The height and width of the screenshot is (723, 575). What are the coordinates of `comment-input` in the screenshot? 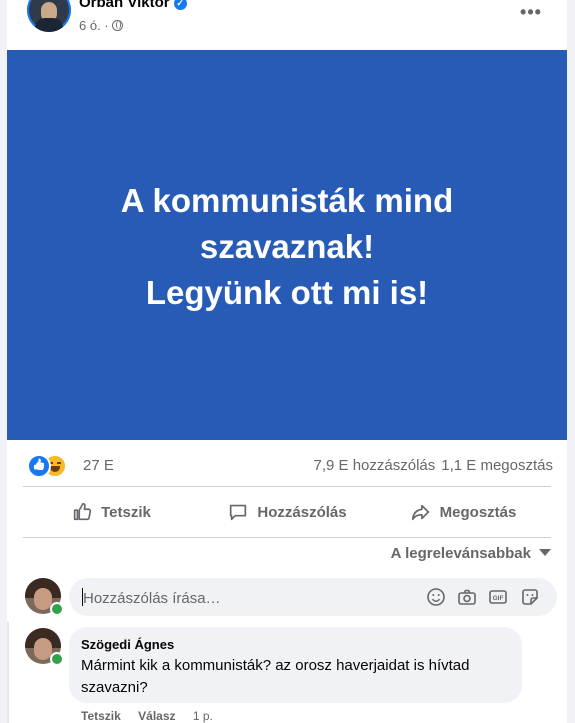 It's located at (248, 598).